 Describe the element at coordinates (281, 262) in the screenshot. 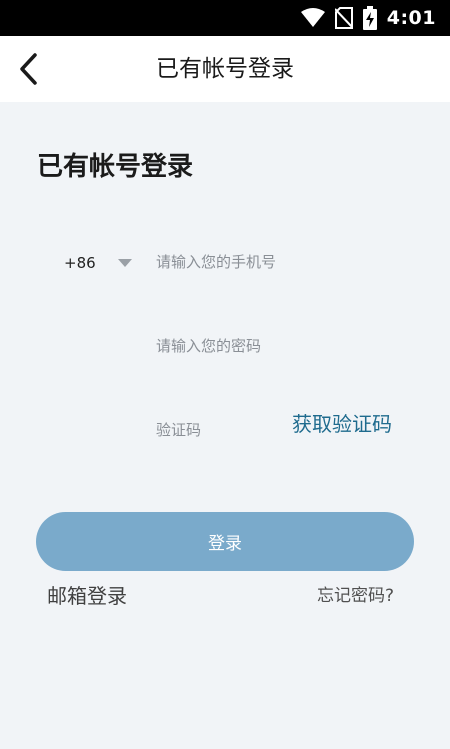

I see `phone-input` at that location.